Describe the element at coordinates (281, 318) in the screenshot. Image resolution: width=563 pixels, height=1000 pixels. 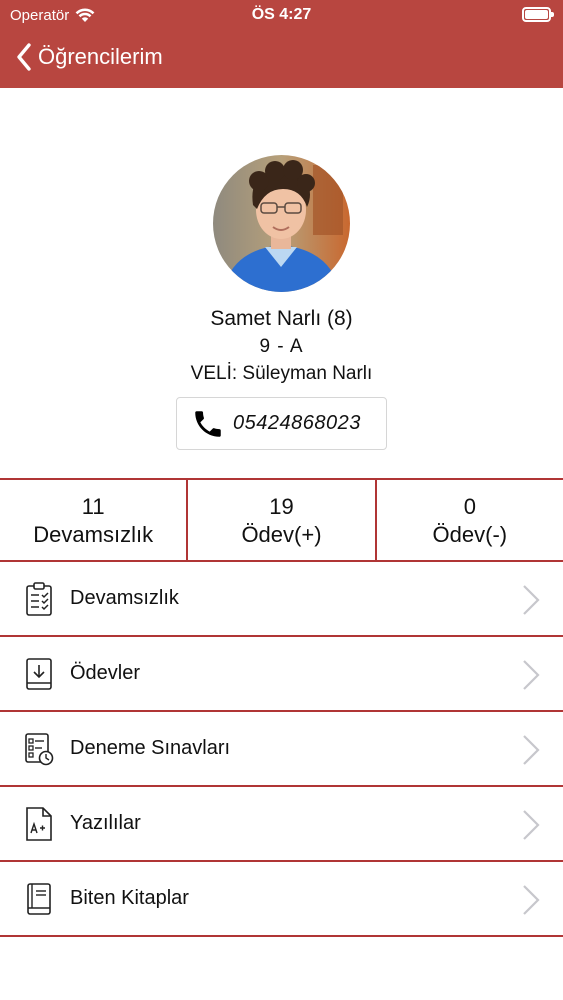
I see `student-name: Samet Narlı (8)` at that location.